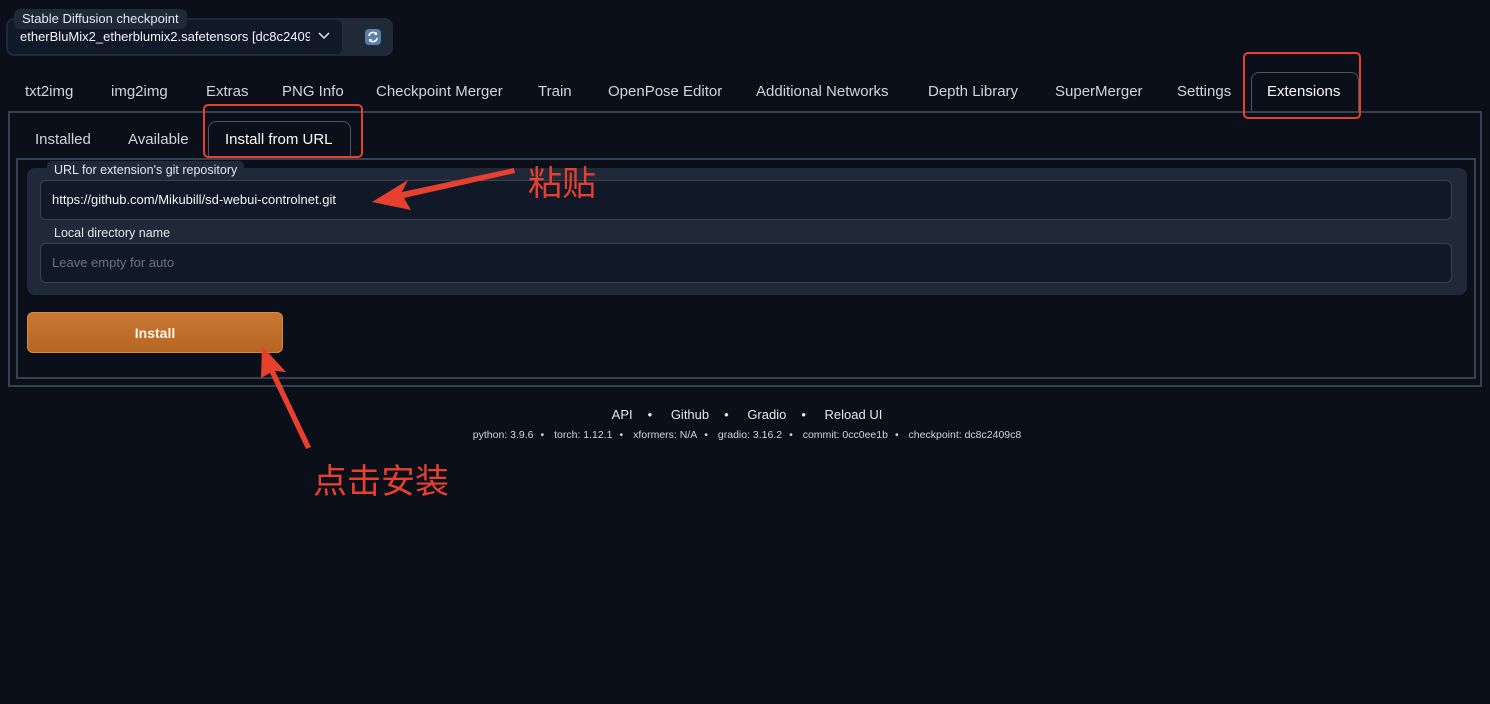 Image resolution: width=1490 pixels, height=704 pixels. Describe the element at coordinates (381, 482) in the screenshot. I see `annotation-click-install: 点击安装` at that location.